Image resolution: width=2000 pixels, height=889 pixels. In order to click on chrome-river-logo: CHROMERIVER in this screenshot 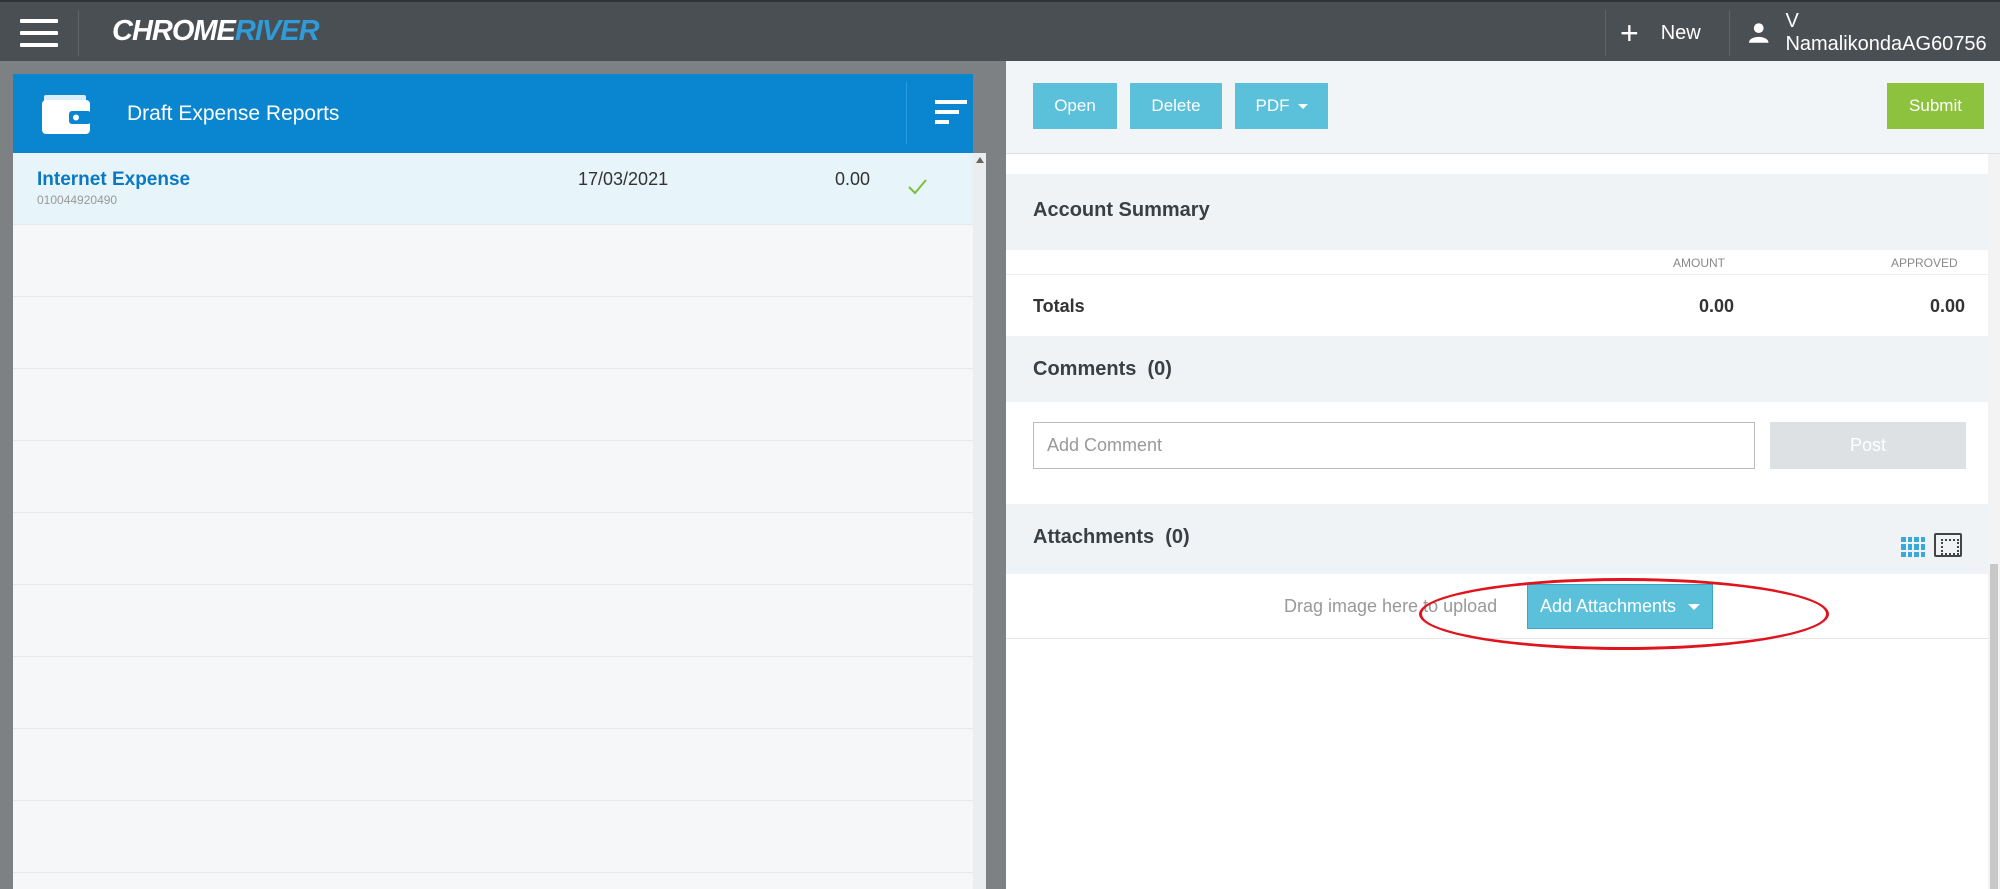, I will do `click(216, 31)`.